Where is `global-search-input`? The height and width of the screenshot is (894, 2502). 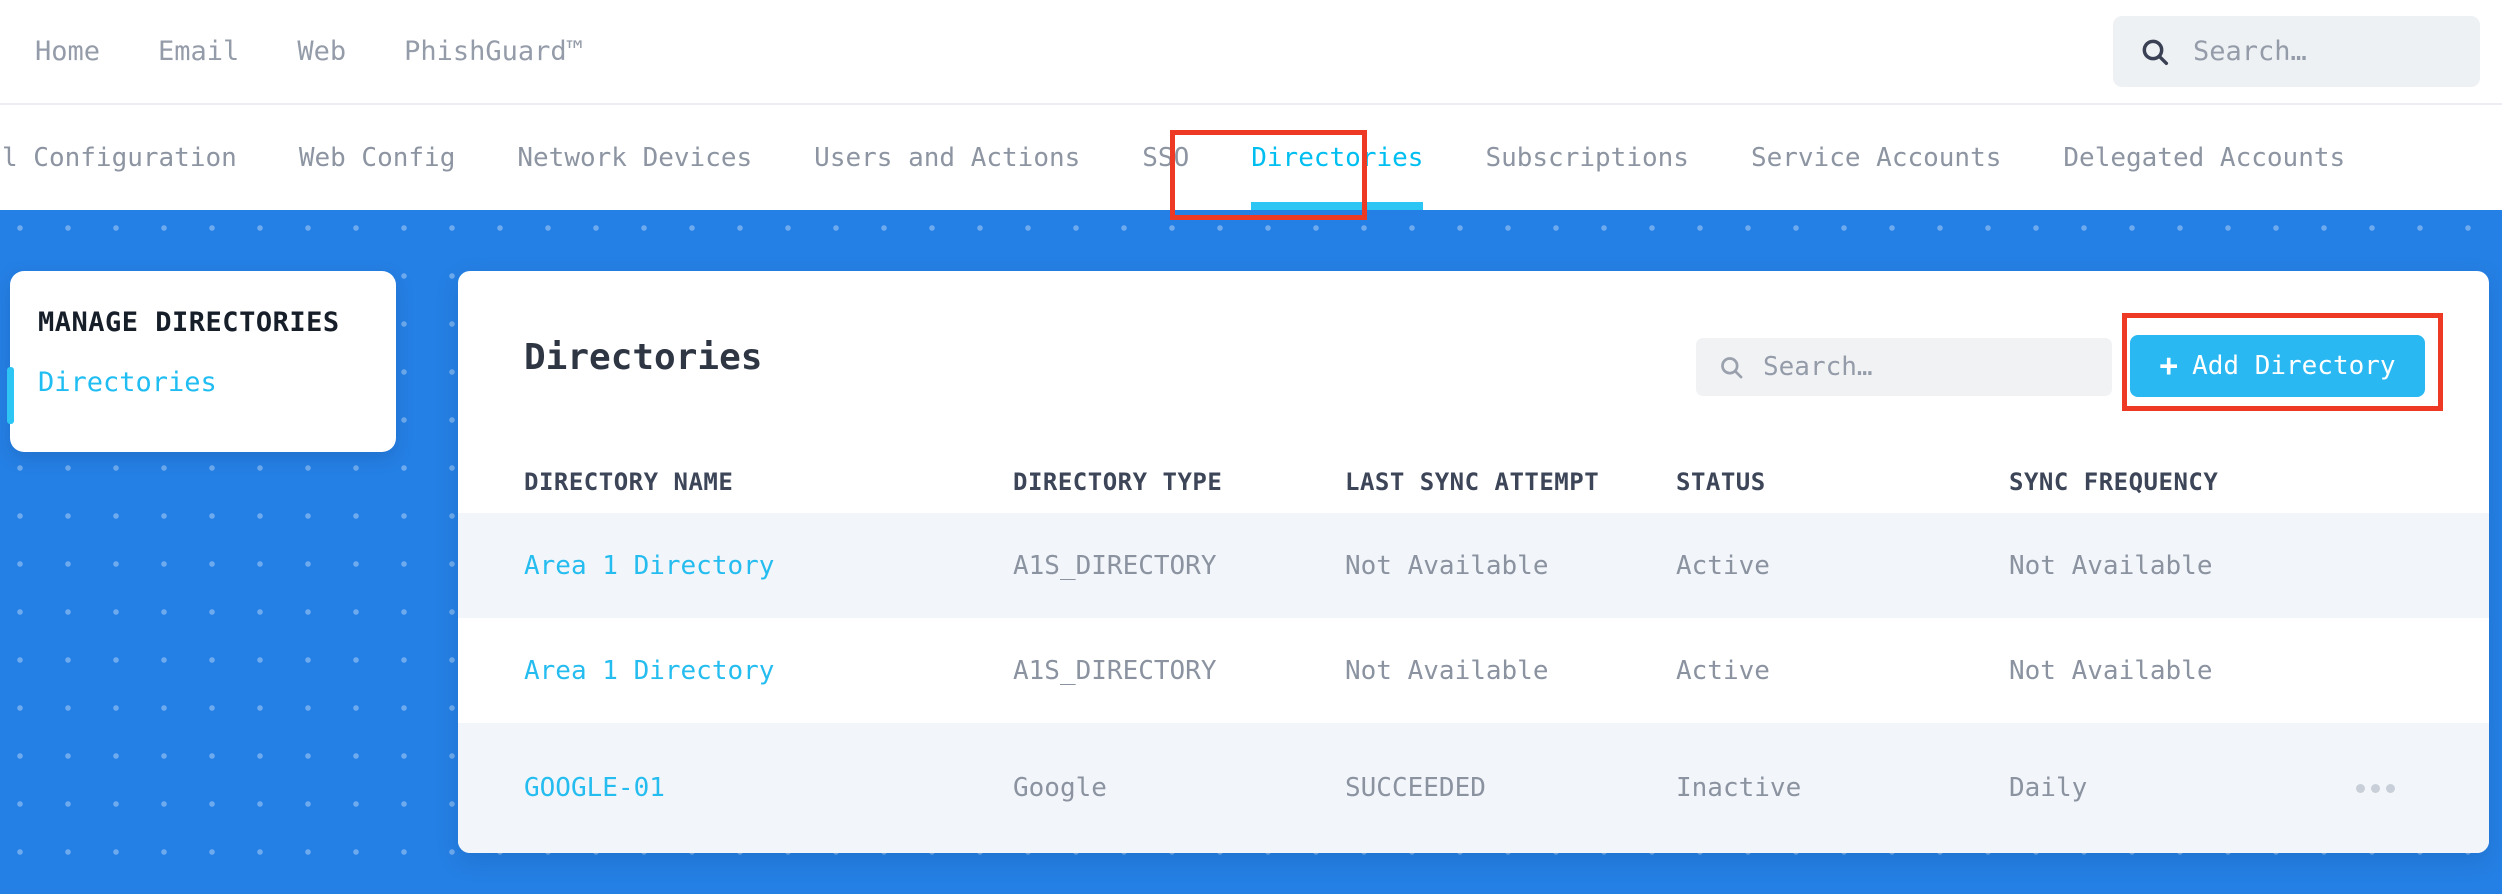
global-search-input is located at coordinates (2323, 51).